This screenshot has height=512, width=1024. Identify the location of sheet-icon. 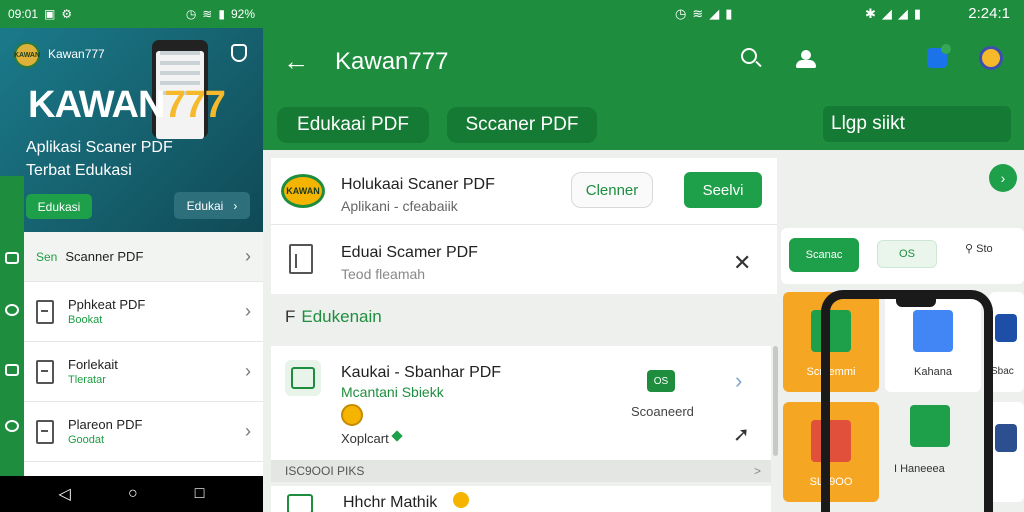
(930, 426).